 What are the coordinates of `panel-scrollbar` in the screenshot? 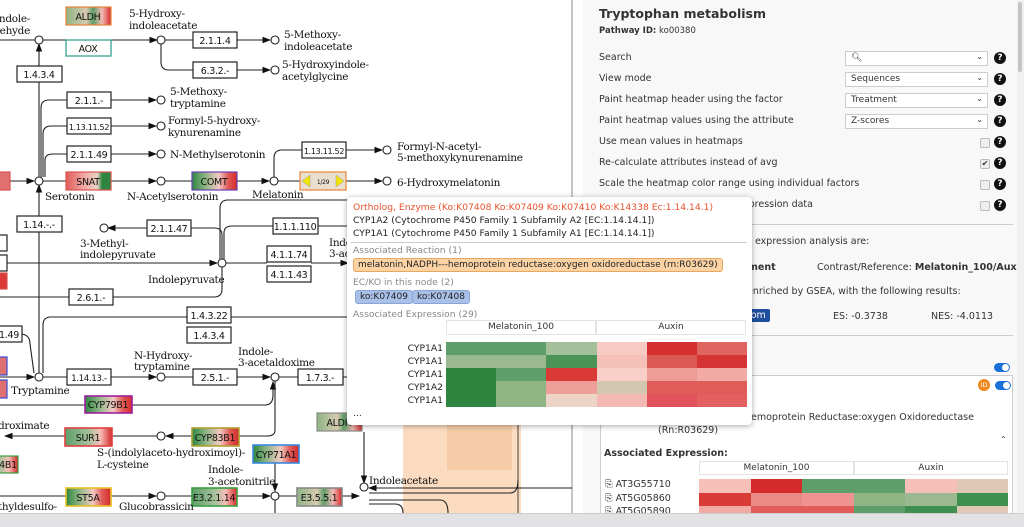 It's located at (1020, 256).